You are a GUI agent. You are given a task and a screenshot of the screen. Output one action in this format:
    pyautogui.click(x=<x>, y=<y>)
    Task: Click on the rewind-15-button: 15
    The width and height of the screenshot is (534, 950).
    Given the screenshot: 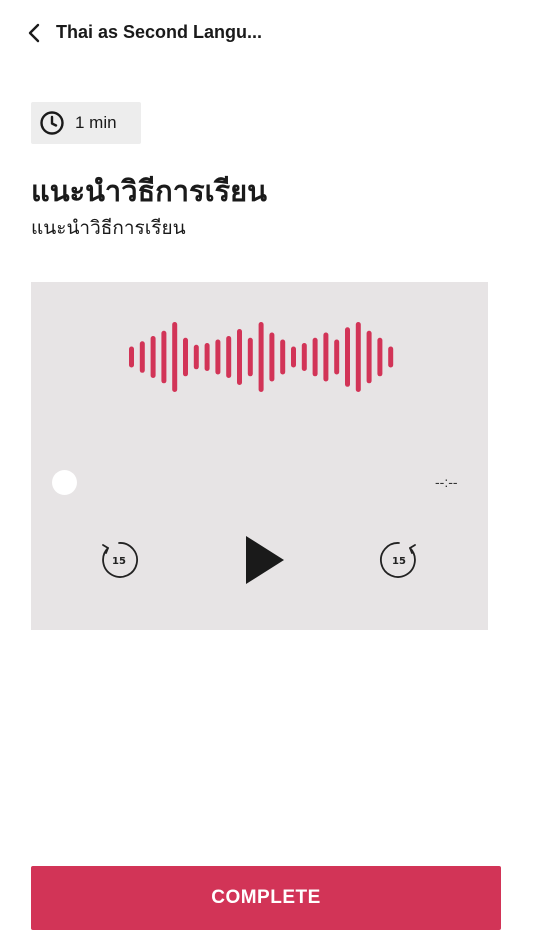 What is the action you would take?
    pyautogui.click(x=119, y=560)
    